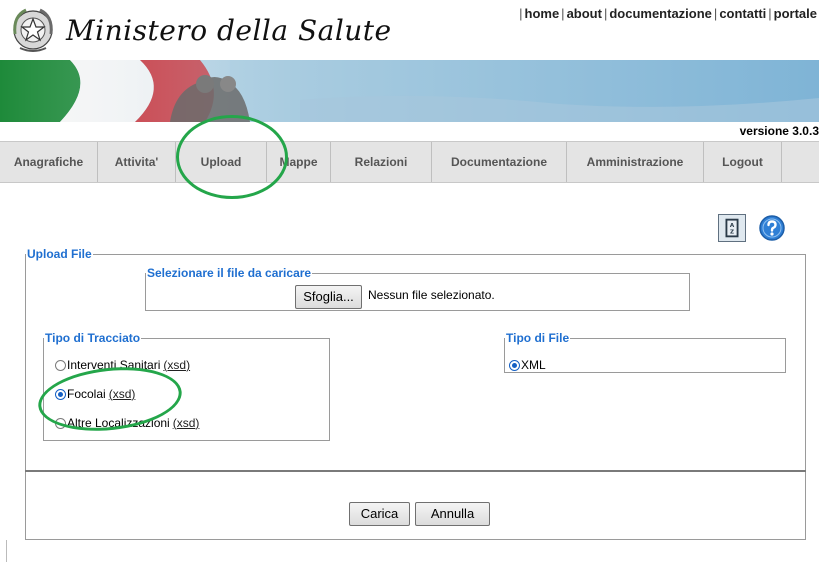 This screenshot has width=819, height=562. I want to click on carica-button: Carica, so click(379, 514).